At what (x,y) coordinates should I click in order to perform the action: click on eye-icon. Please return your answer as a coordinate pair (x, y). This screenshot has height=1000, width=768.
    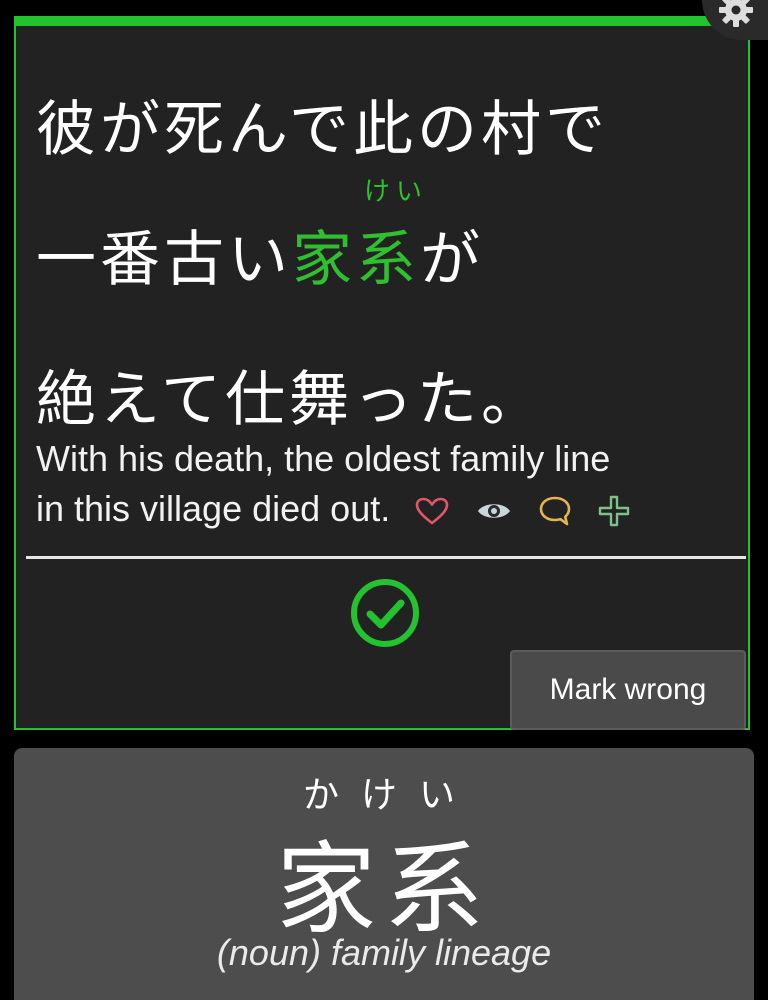
    Looking at the image, I should click on (494, 511).